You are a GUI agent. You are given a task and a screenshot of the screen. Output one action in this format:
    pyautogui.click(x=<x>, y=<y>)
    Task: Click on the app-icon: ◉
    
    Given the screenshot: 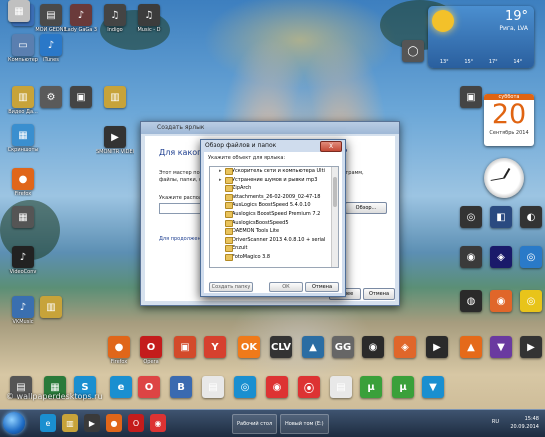 What is the action you would take?
    pyautogui.click(x=277, y=387)
    